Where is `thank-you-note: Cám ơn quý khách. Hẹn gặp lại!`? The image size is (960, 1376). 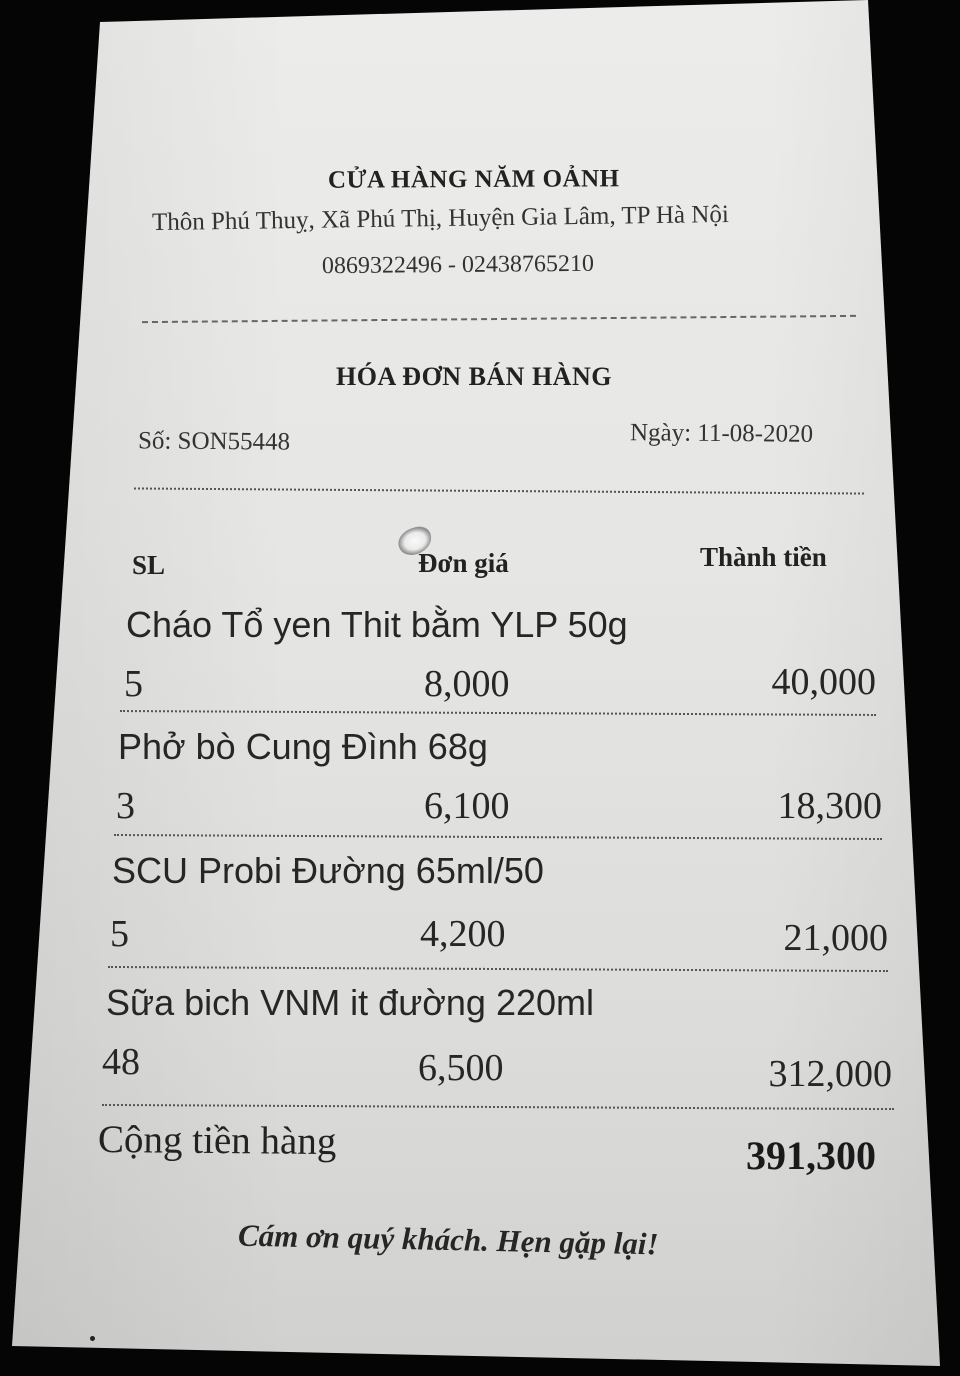 thank-you-note: Cám ơn quý khách. Hẹn gặp lại! is located at coordinates (448, 1239).